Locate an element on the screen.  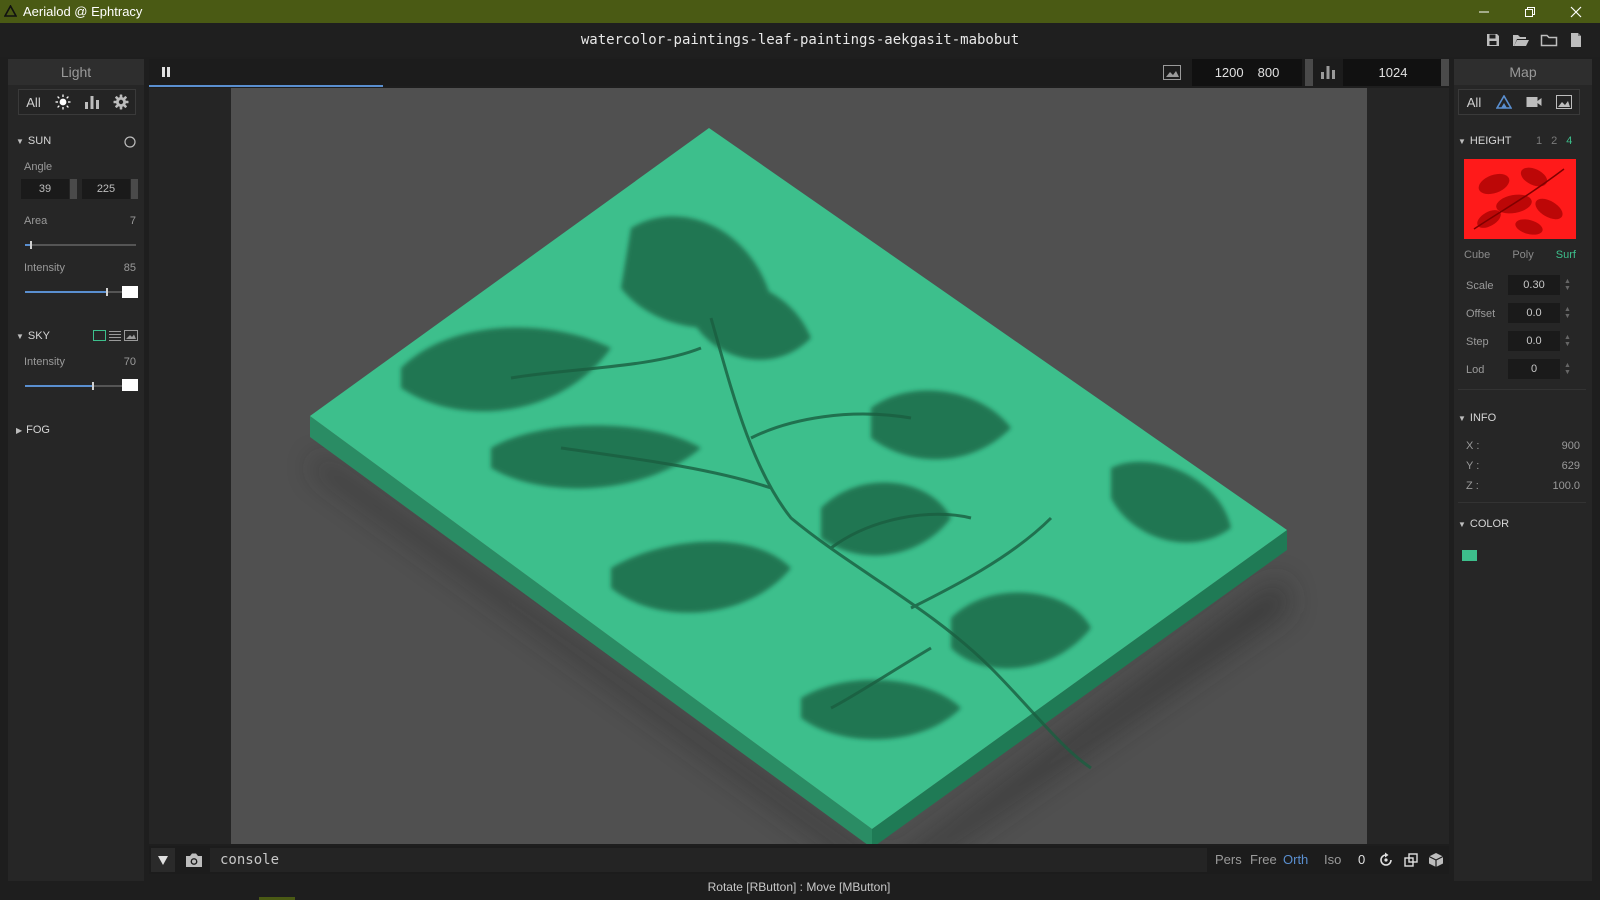
view-mode-iso: Iso is located at coordinates (1332, 859).